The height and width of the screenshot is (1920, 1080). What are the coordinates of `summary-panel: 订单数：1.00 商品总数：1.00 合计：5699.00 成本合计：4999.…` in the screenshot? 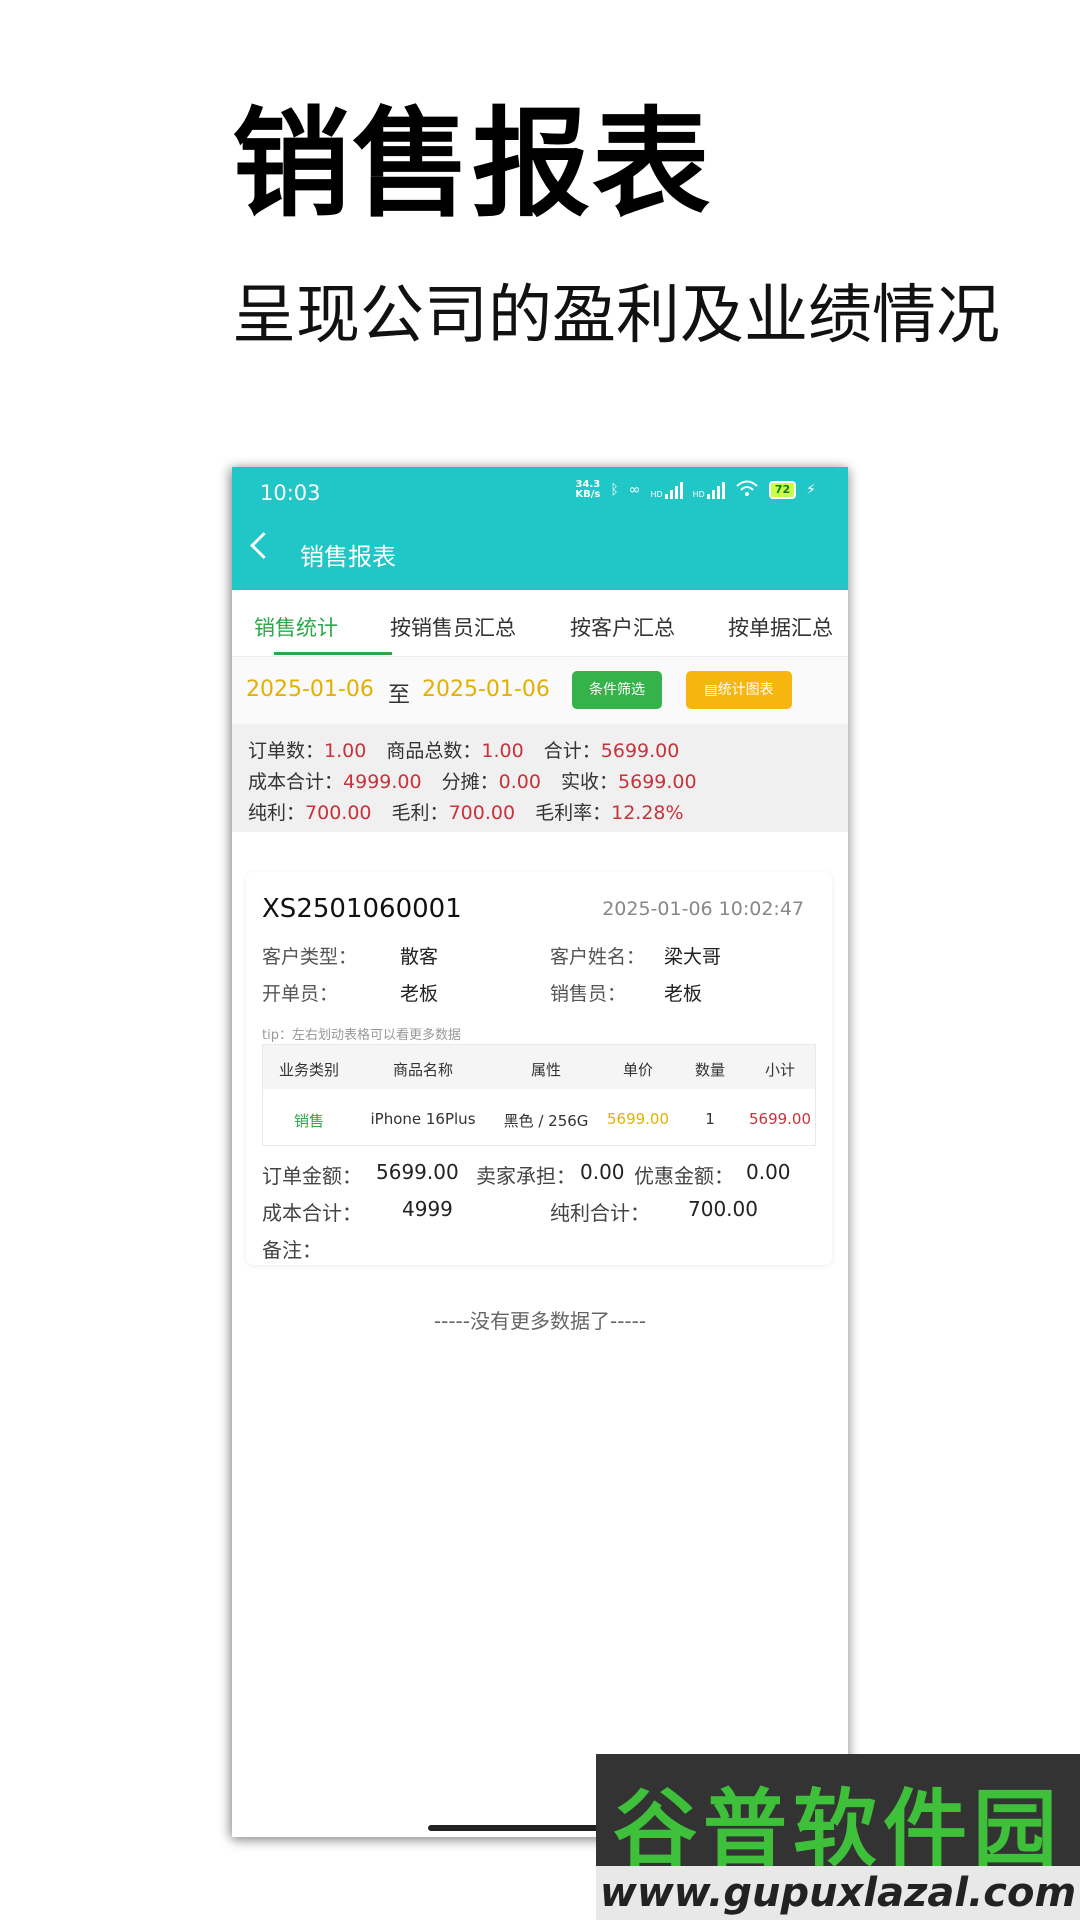 It's located at (540, 778).